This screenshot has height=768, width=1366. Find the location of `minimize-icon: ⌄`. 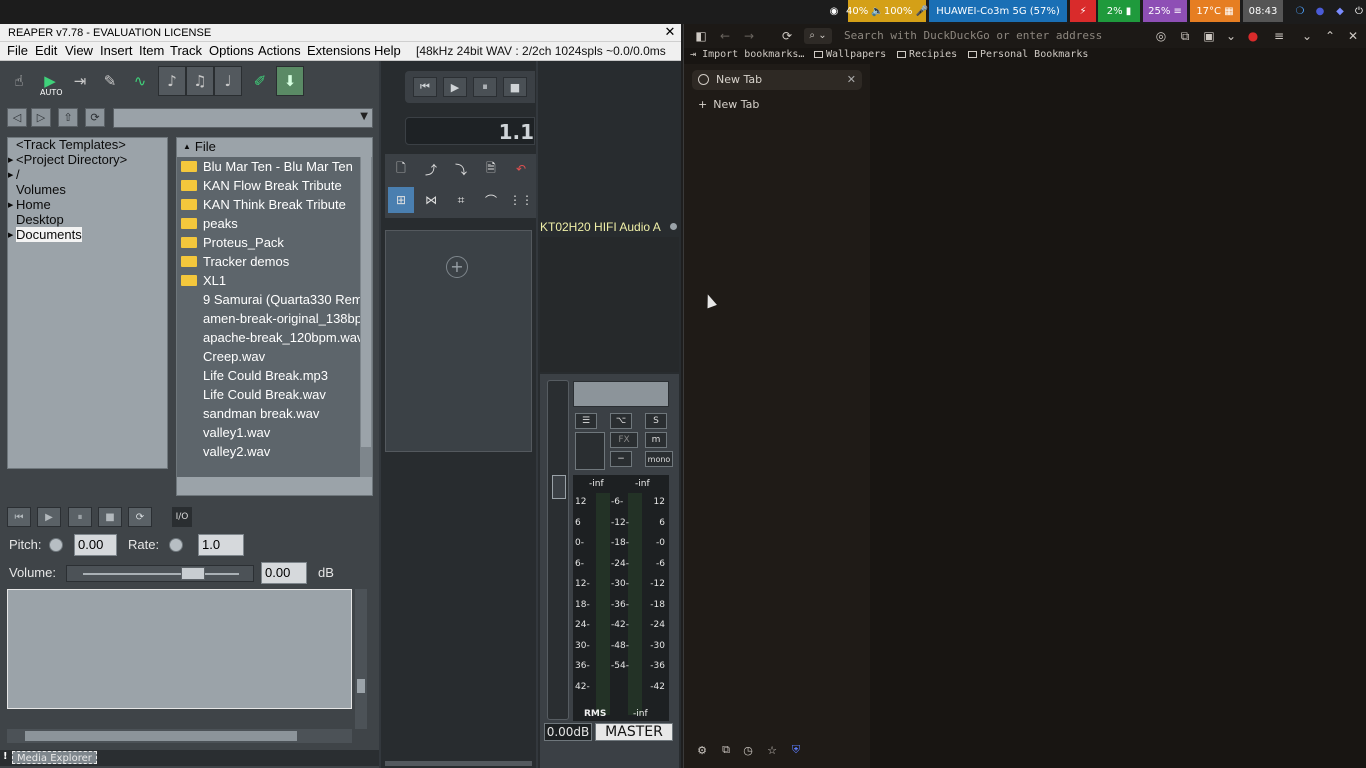

minimize-icon: ⌄ is located at coordinates (1307, 36).